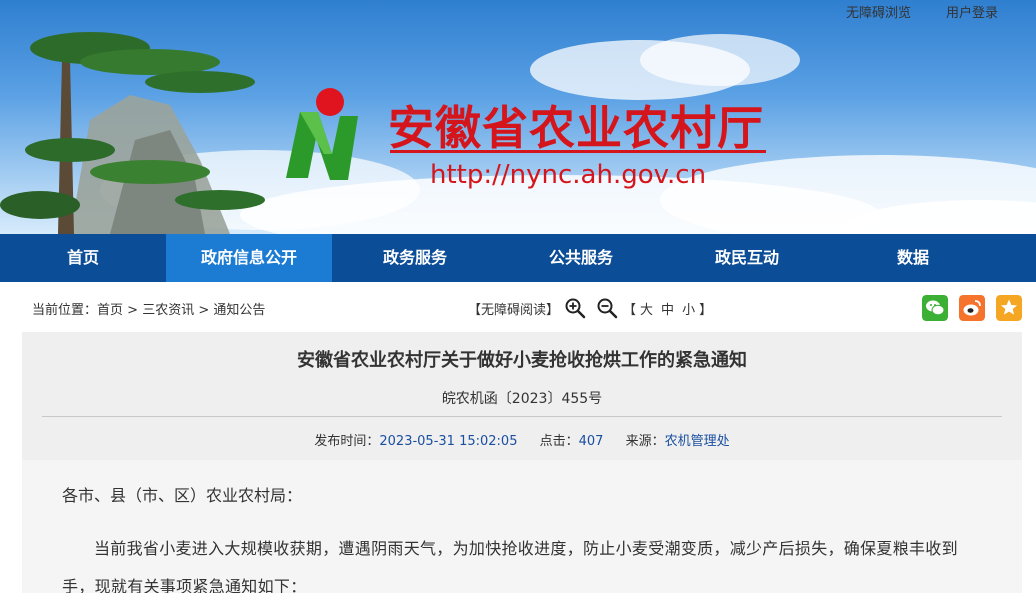 The height and width of the screenshot is (593, 1036). Describe the element at coordinates (747, 258) in the screenshot. I see `nav-item-interaction: 政民互动` at that location.